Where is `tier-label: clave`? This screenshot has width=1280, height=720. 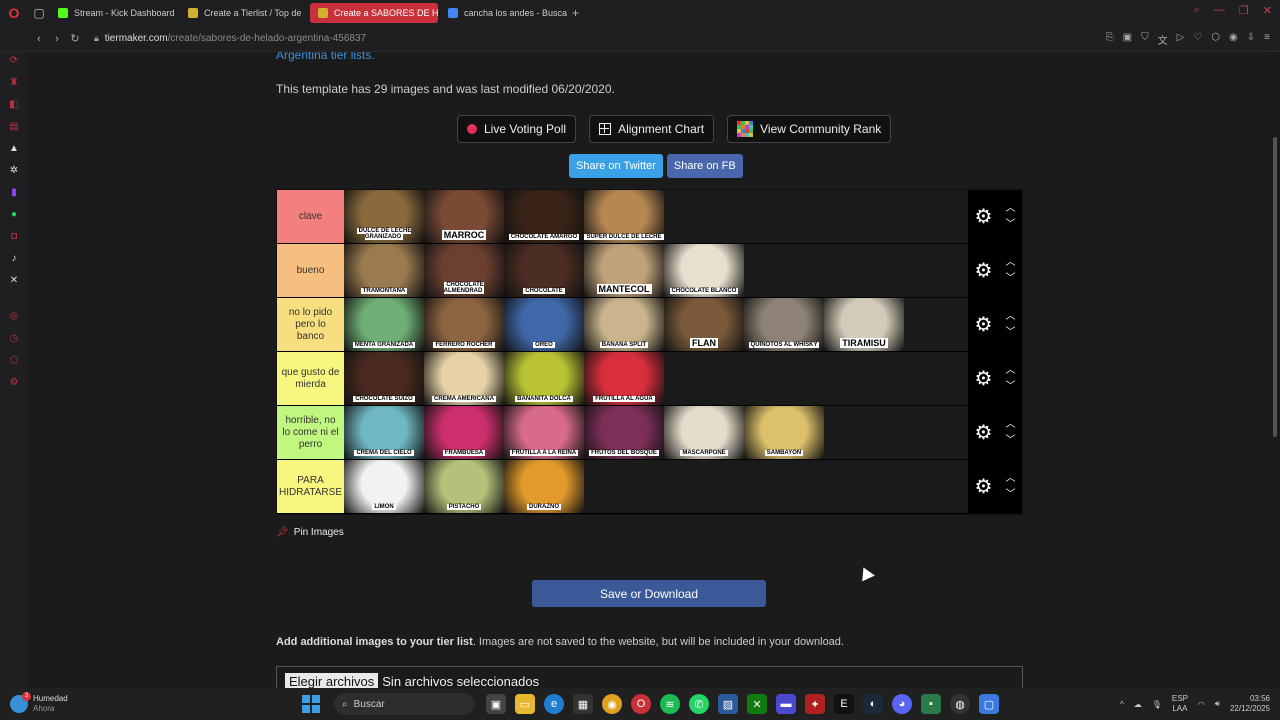
tier-label: clave is located at coordinates (310, 216).